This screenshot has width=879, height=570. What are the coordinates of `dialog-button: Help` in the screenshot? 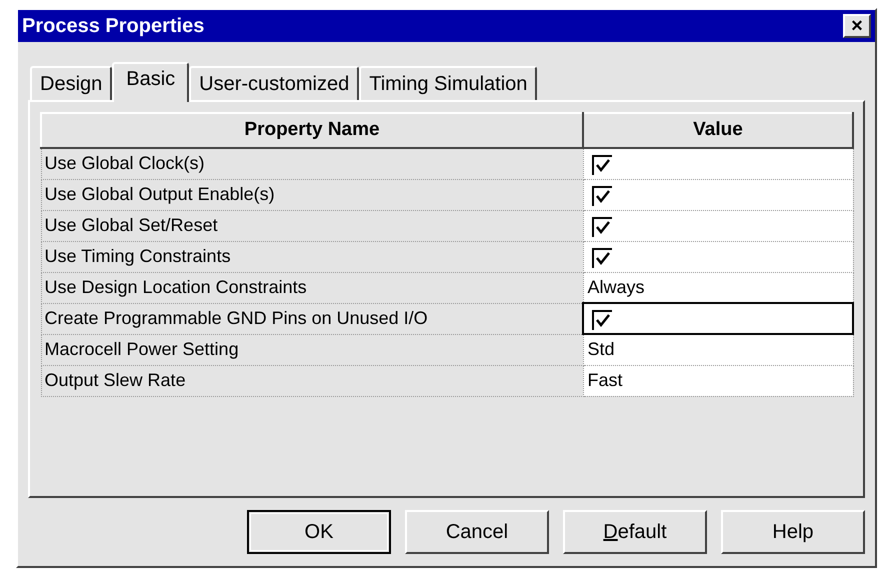 It's located at (793, 532).